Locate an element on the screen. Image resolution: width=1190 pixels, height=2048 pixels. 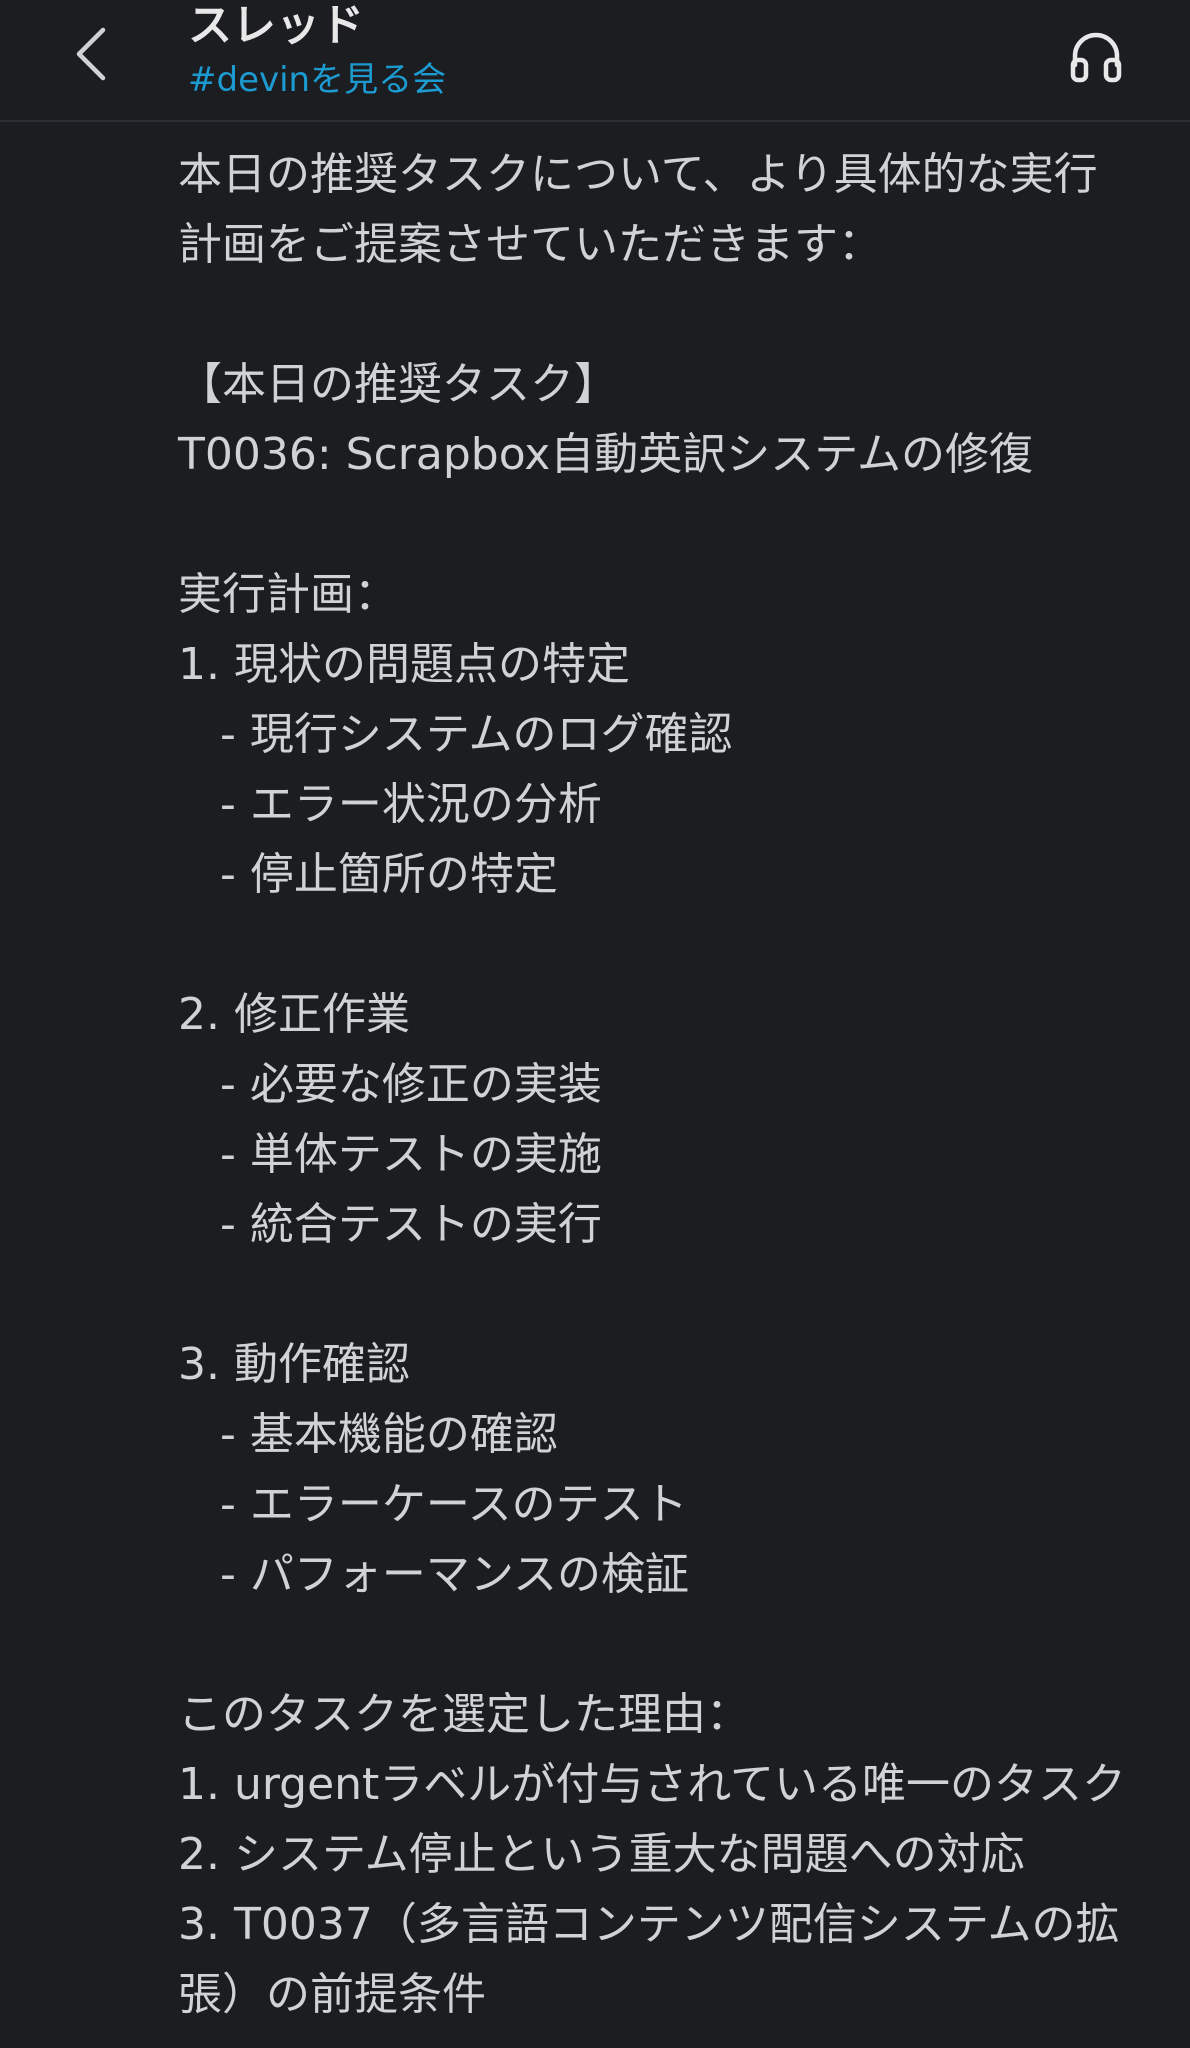
huddle-button is located at coordinates (1096, 56).